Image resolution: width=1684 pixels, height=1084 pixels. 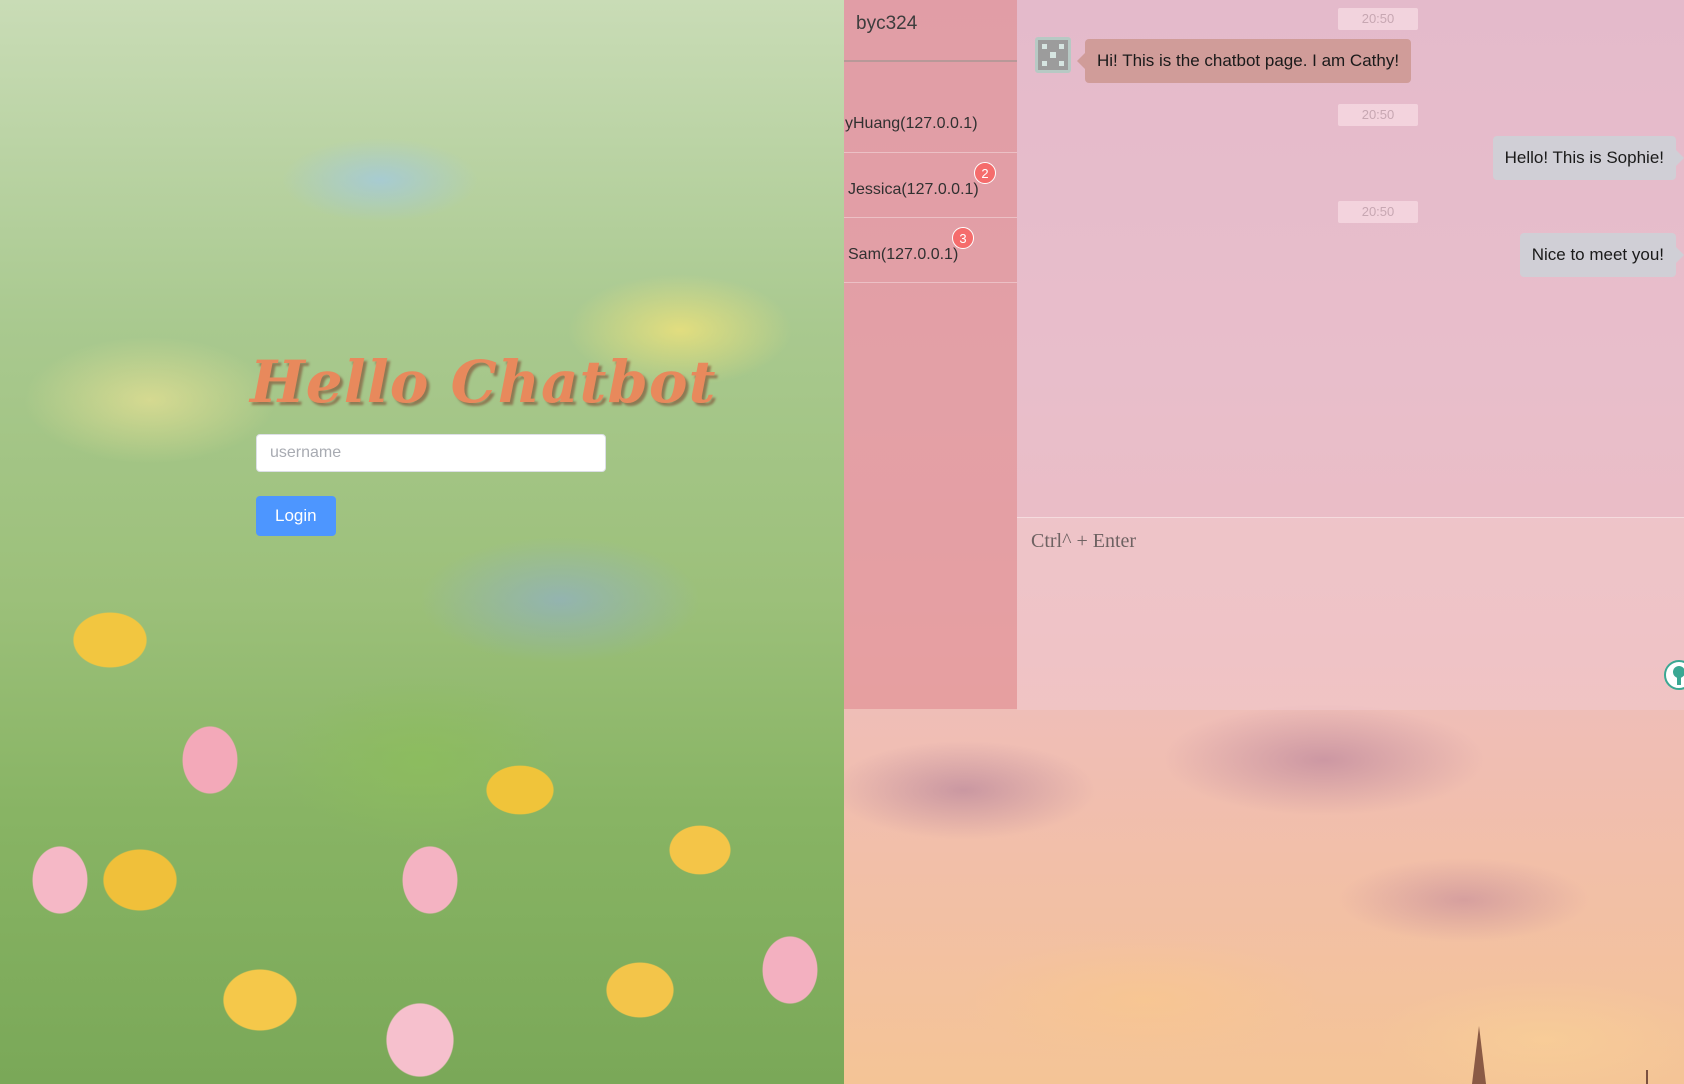 I want to click on message-composer, so click(x=1350, y=613).